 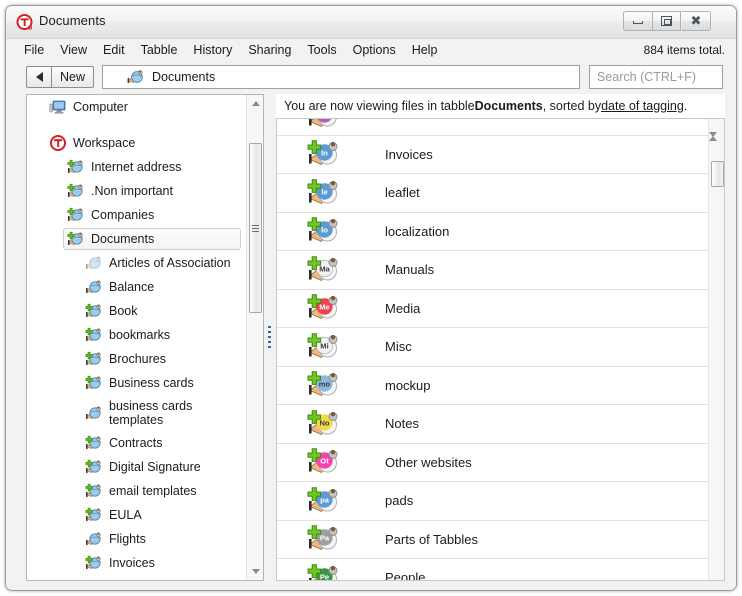 I want to click on computer-icon, so click(x=58, y=107).